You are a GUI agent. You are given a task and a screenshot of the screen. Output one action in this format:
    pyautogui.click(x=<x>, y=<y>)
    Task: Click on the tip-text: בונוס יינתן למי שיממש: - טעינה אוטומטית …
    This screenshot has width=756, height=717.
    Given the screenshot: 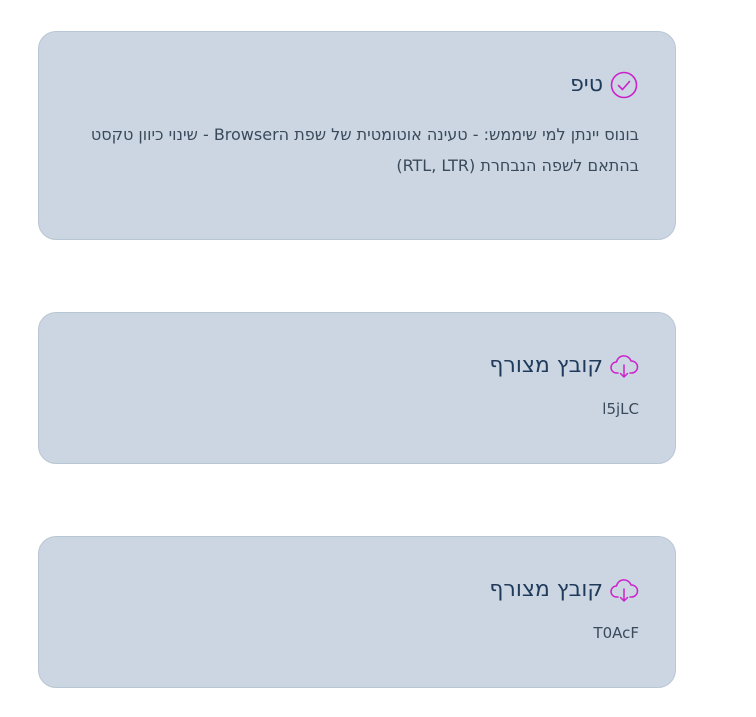 What is the action you would take?
    pyautogui.click(x=364, y=150)
    